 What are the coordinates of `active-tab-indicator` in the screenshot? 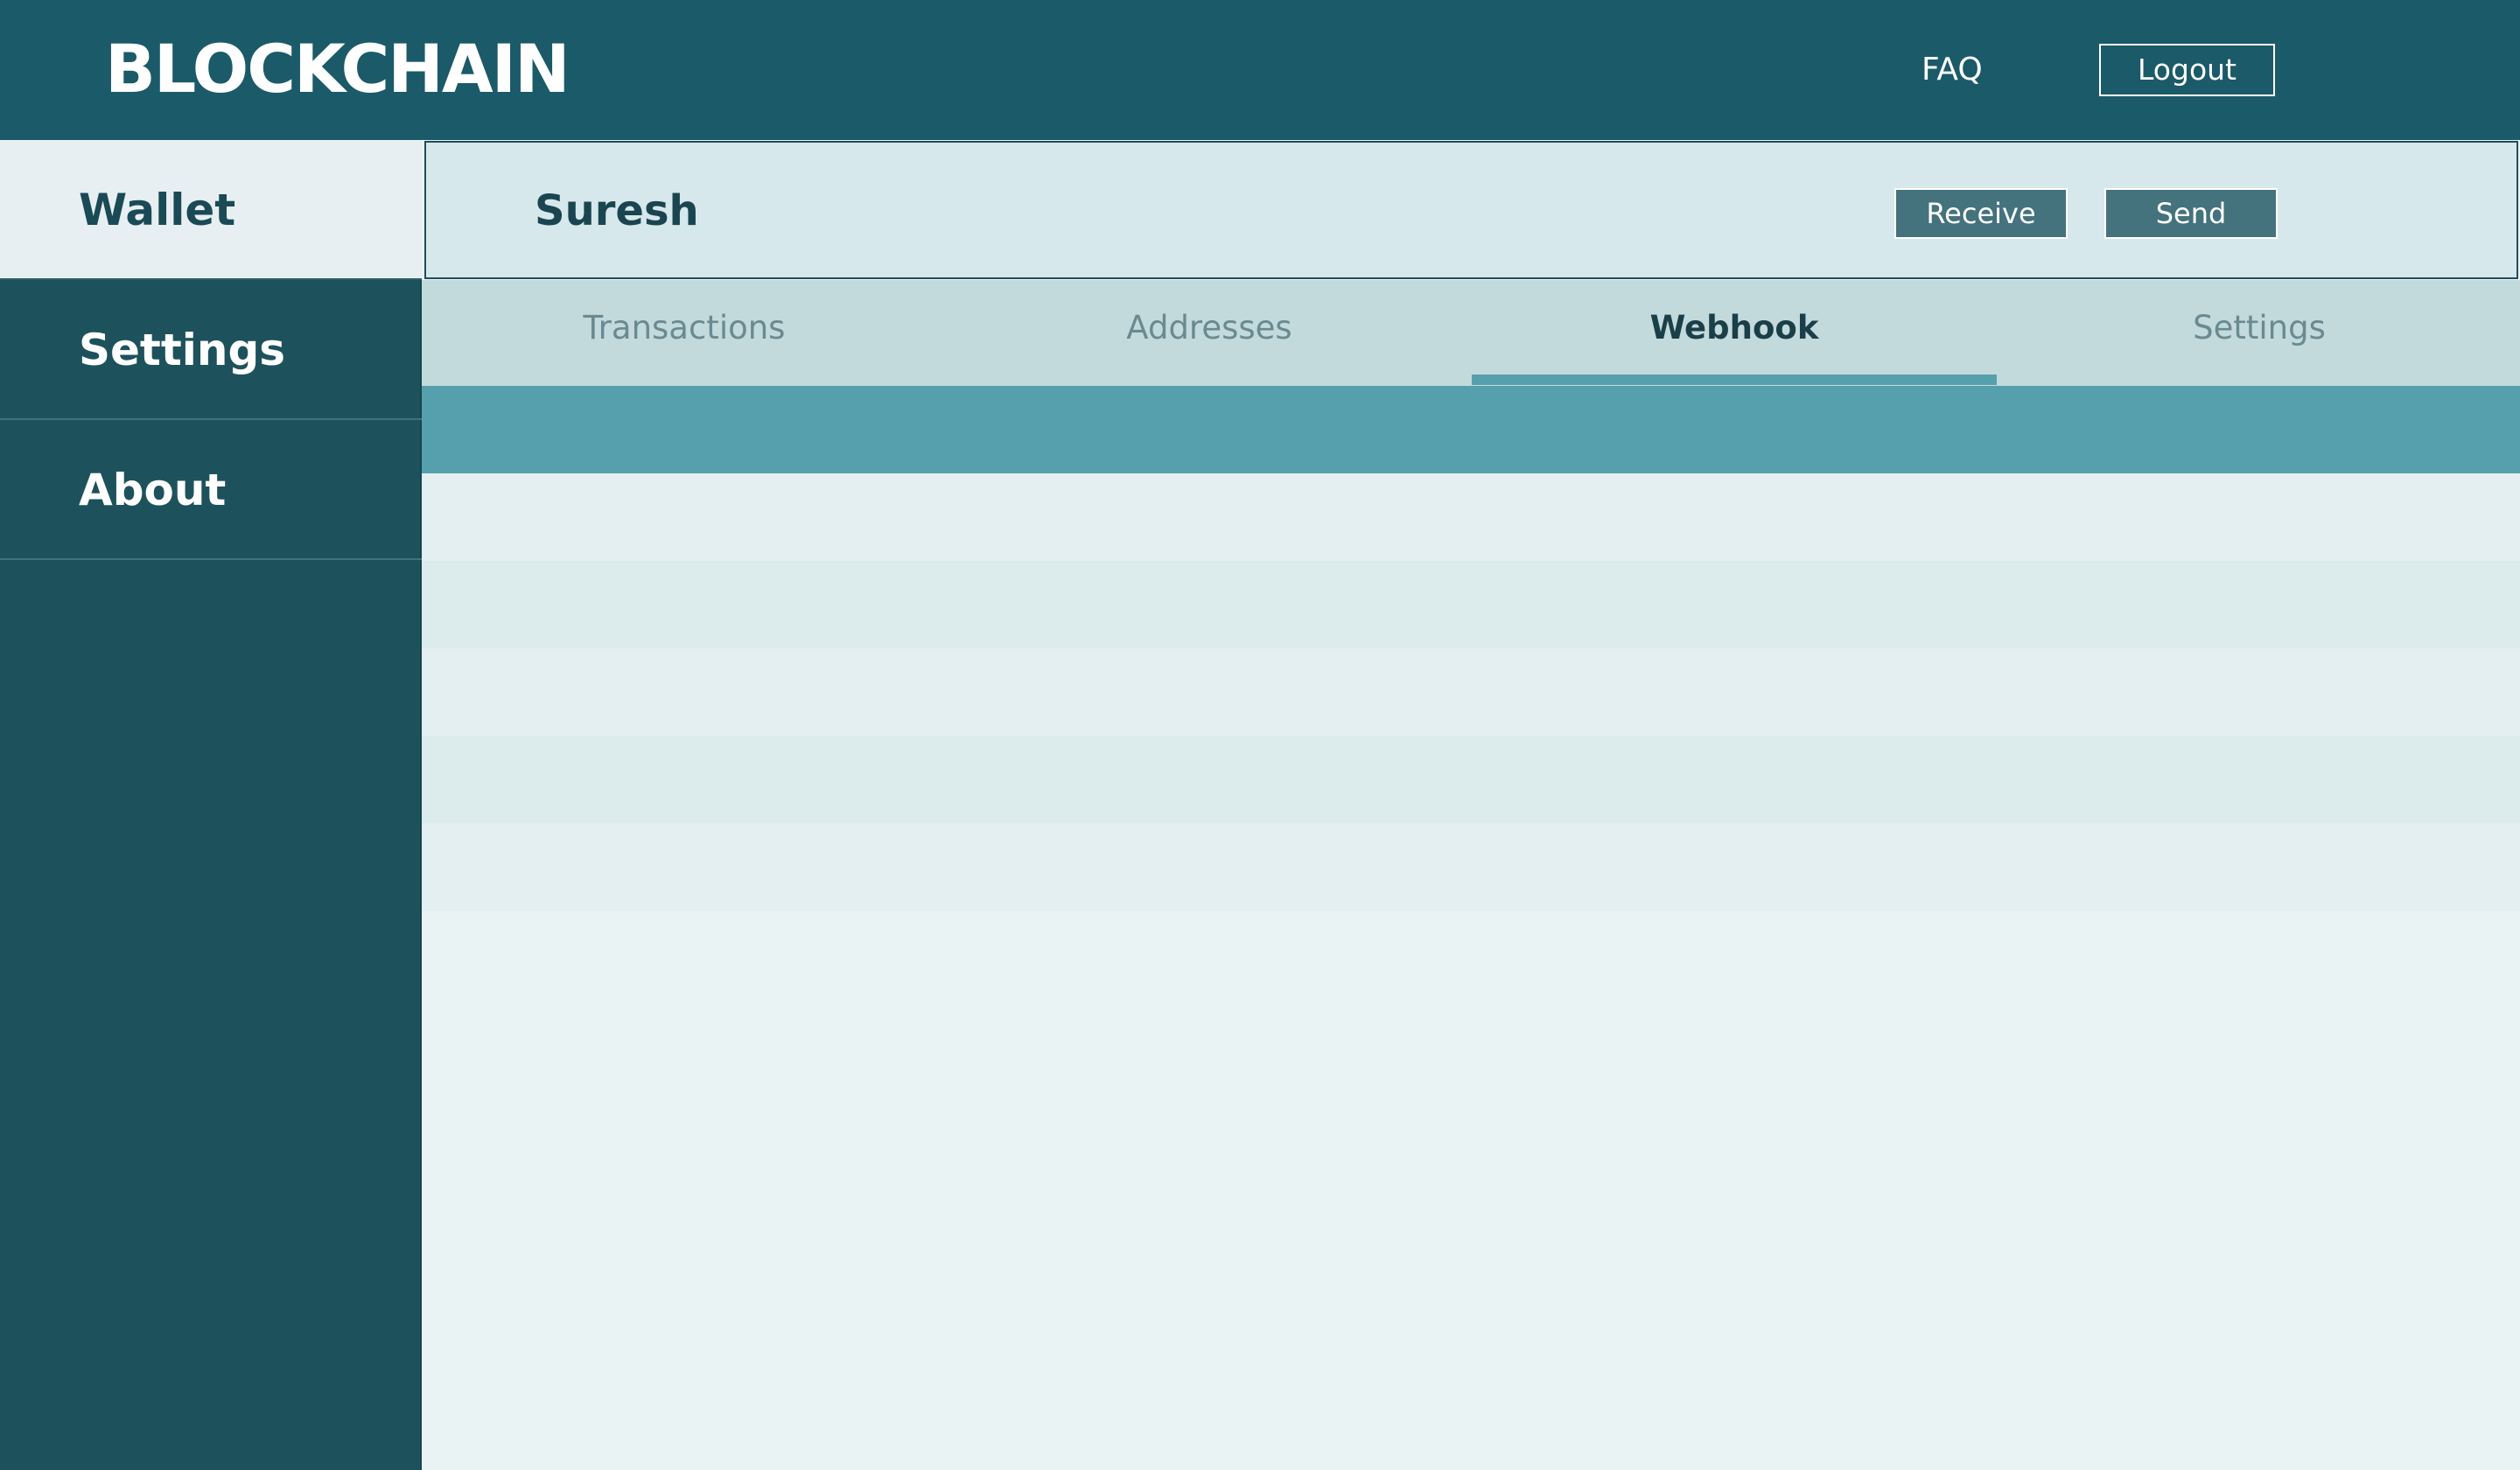 It's located at (1734, 379).